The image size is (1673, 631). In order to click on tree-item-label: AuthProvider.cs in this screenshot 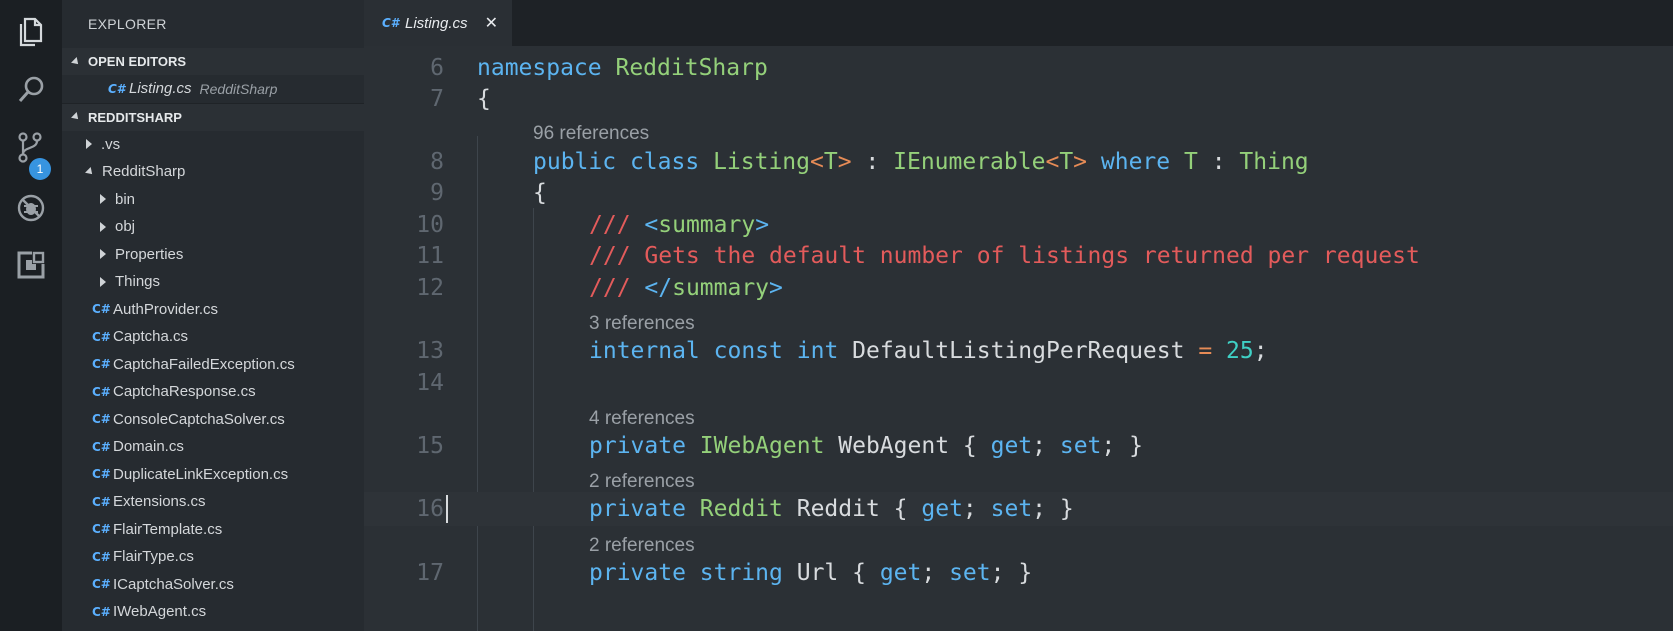, I will do `click(166, 309)`.